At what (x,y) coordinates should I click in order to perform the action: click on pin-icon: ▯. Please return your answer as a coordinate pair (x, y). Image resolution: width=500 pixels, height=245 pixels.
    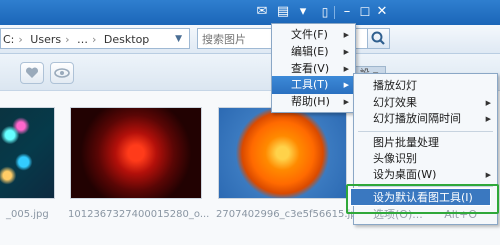
    Looking at the image, I should click on (325, 12).